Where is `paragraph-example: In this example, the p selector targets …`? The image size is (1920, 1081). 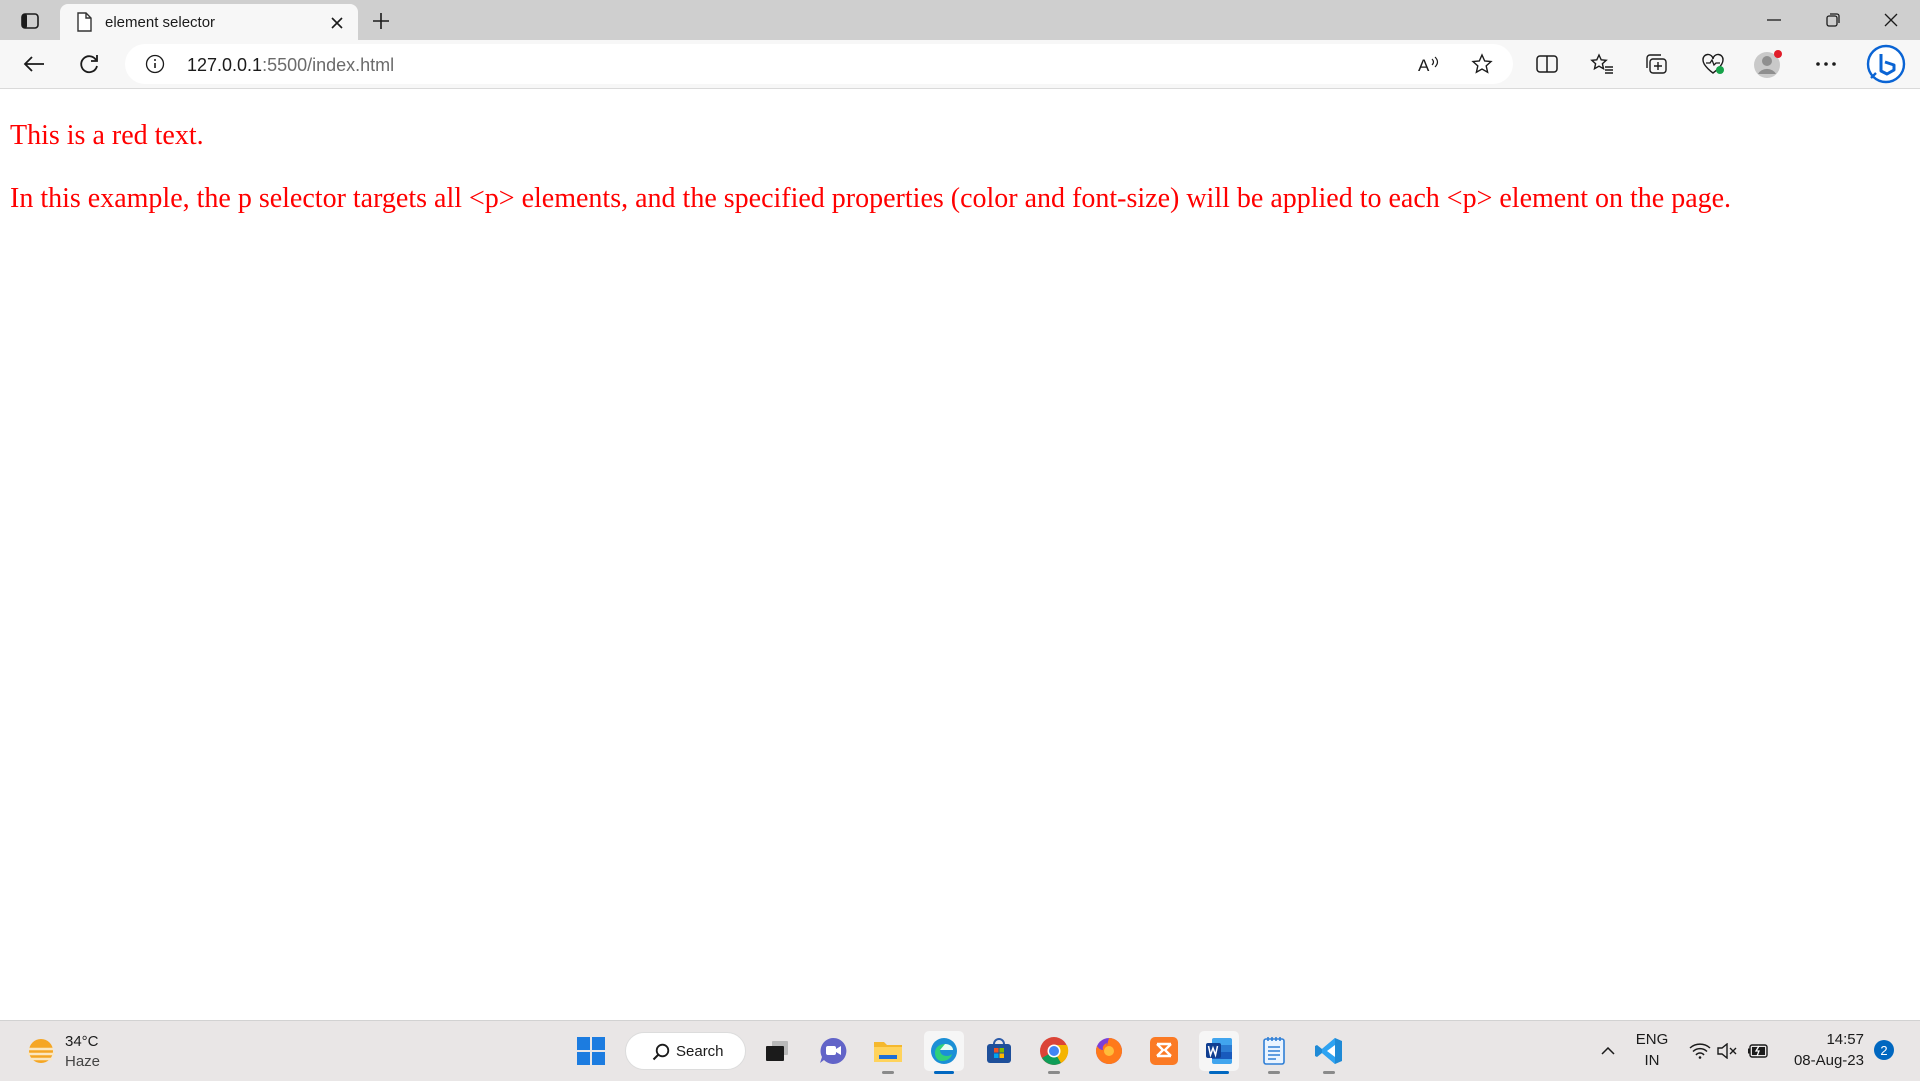
paragraph-example: In this example, the p selector targets … is located at coordinates (871, 198).